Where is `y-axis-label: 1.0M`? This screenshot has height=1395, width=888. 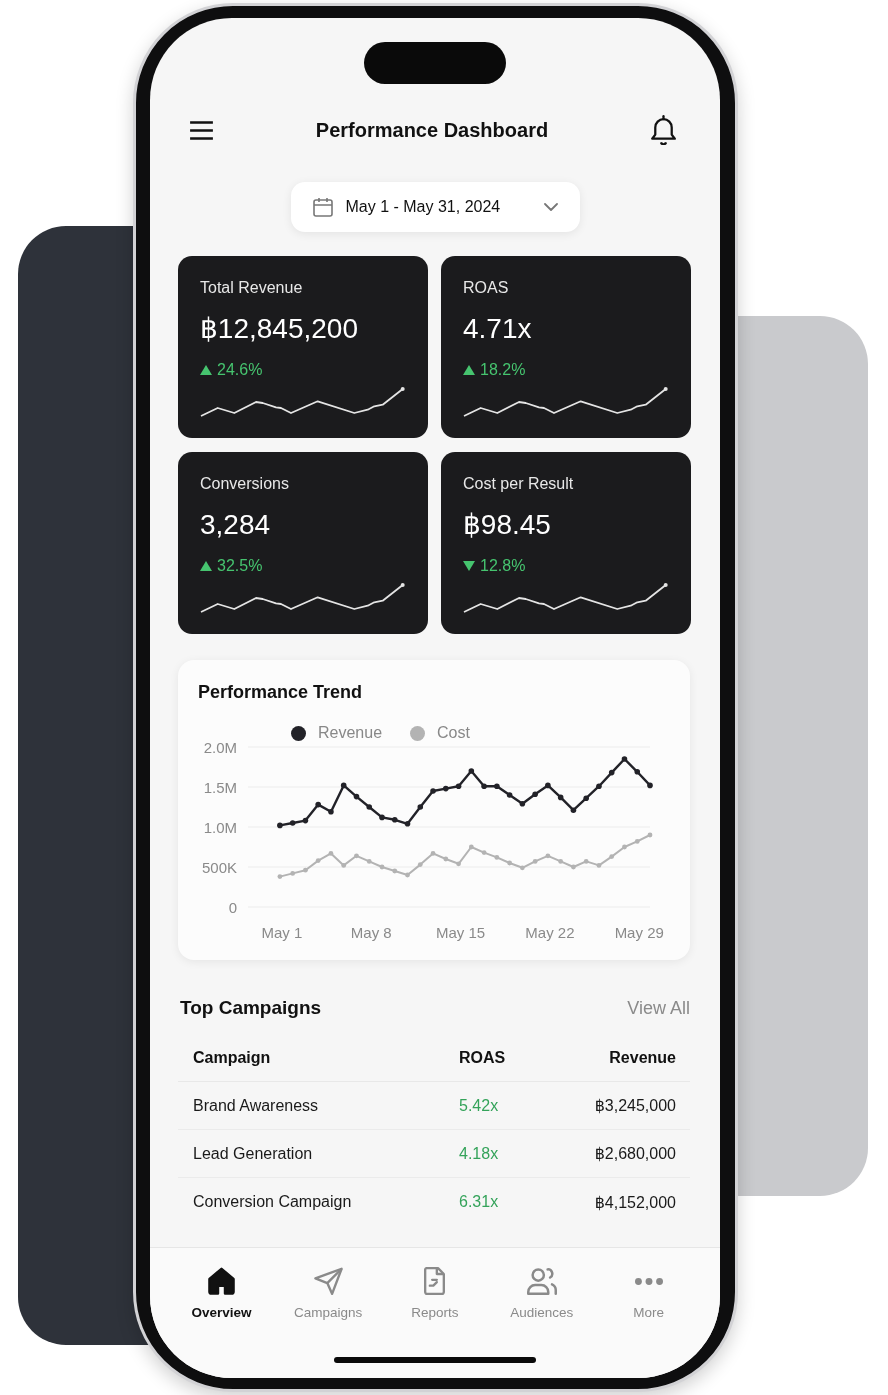
y-axis-label: 1.0M is located at coordinates (220, 827).